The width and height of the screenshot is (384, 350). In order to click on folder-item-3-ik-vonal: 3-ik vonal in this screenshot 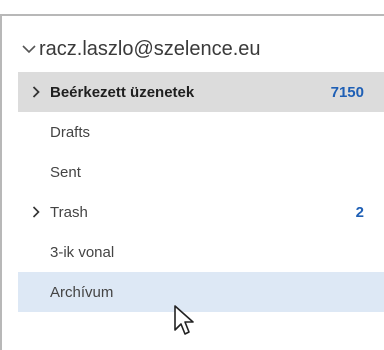, I will do `click(201, 252)`.